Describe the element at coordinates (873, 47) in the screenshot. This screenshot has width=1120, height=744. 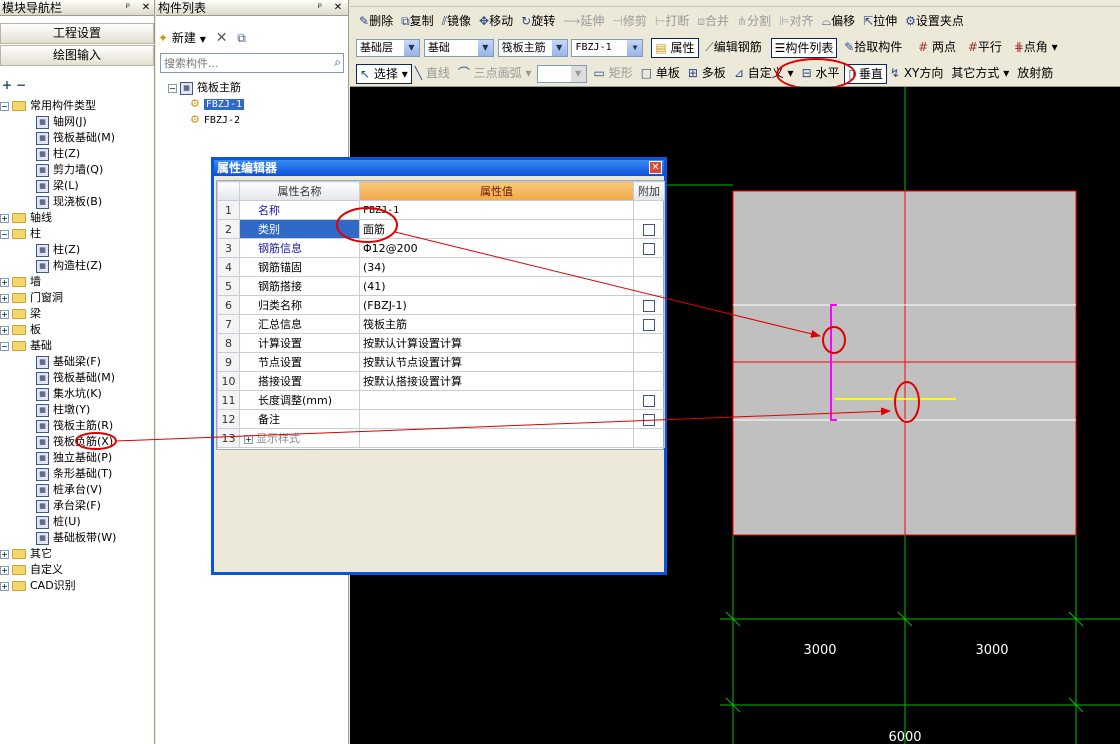
I see `pick-component-button: ✎拾取构件` at that location.